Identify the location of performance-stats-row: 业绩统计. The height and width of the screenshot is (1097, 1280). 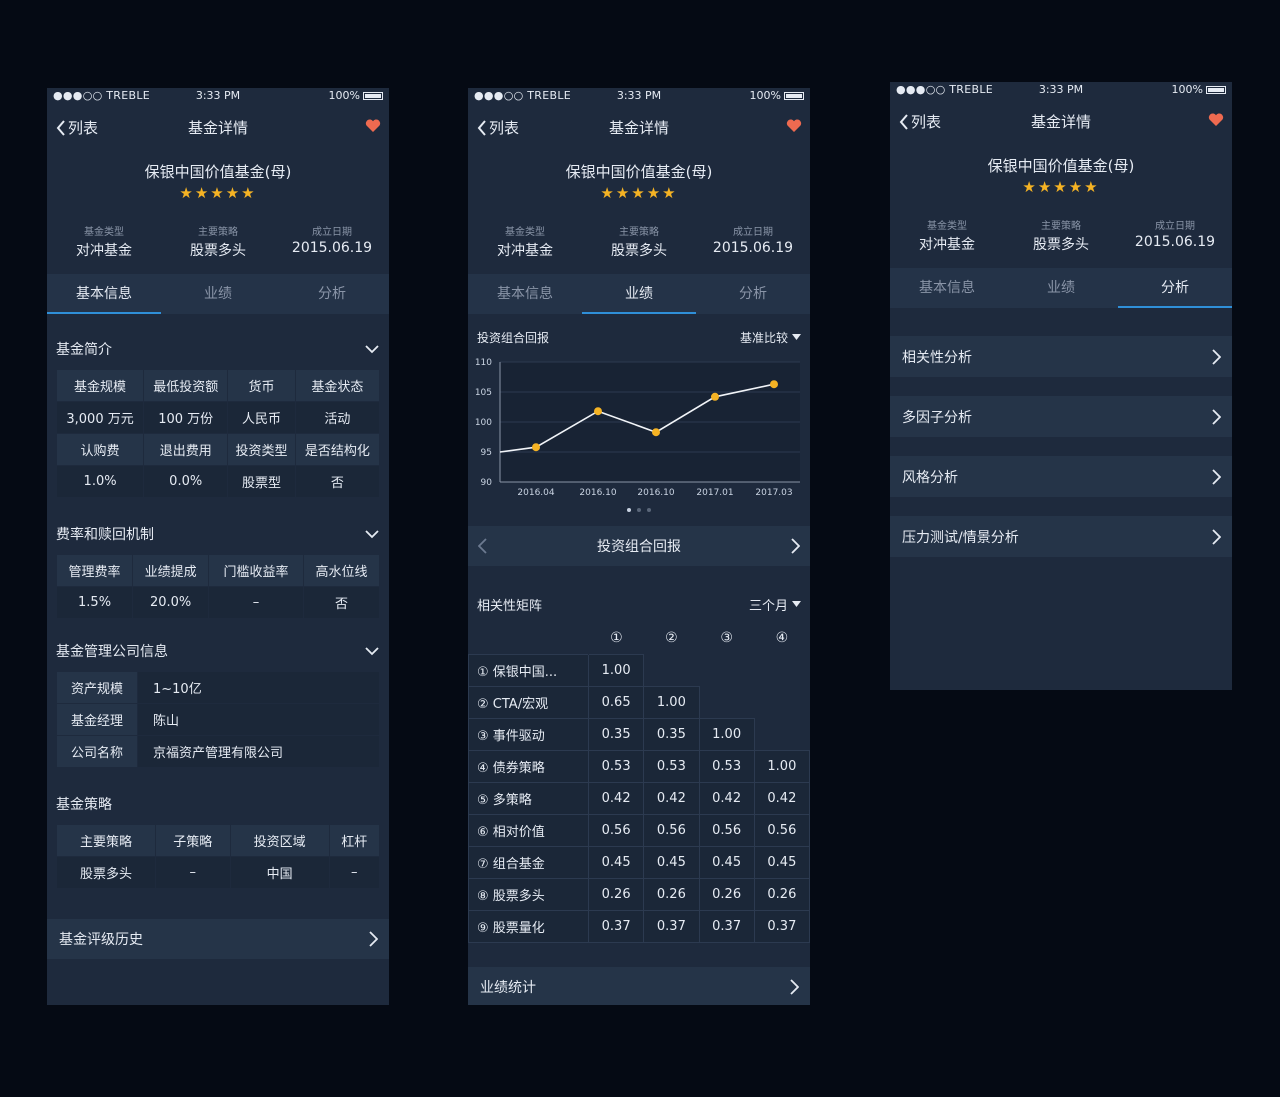
(639, 985).